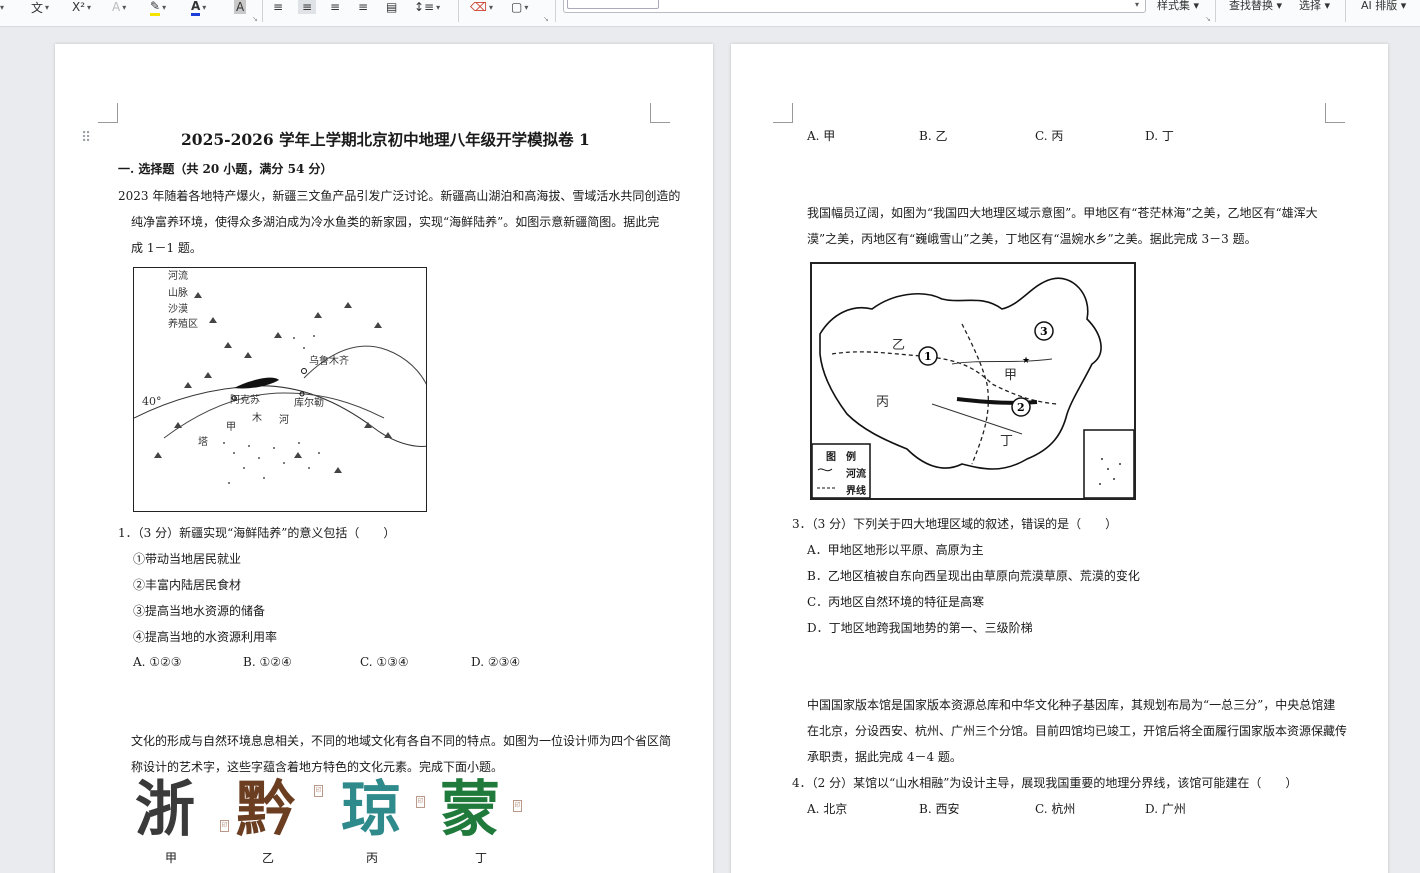  I want to click on justify-button: ≡, so click(363, 7).